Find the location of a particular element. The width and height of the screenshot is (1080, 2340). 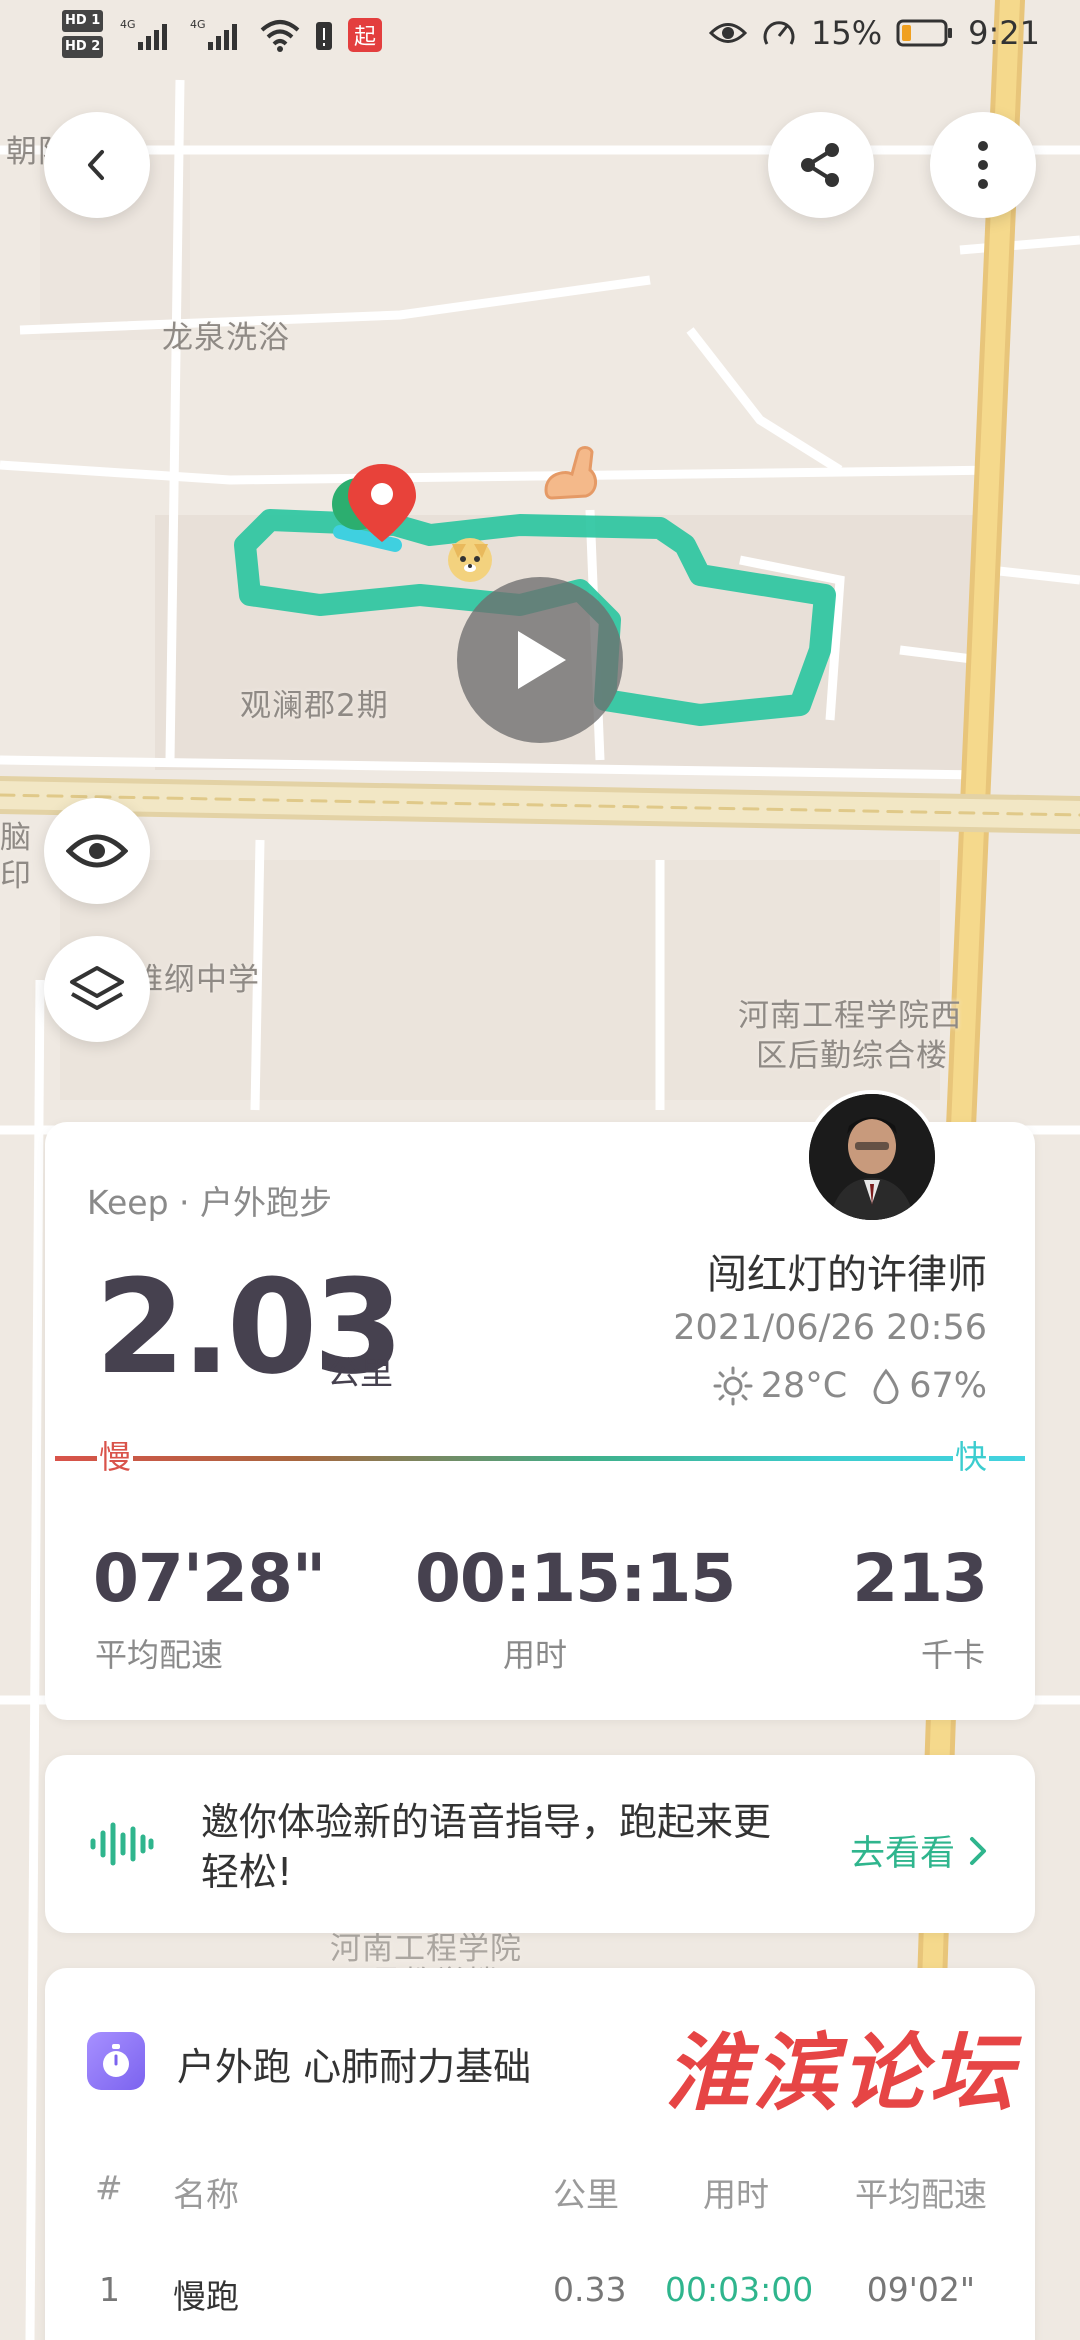

workout-datetime: 2021/06/26 20:56 is located at coordinates (830, 1328).